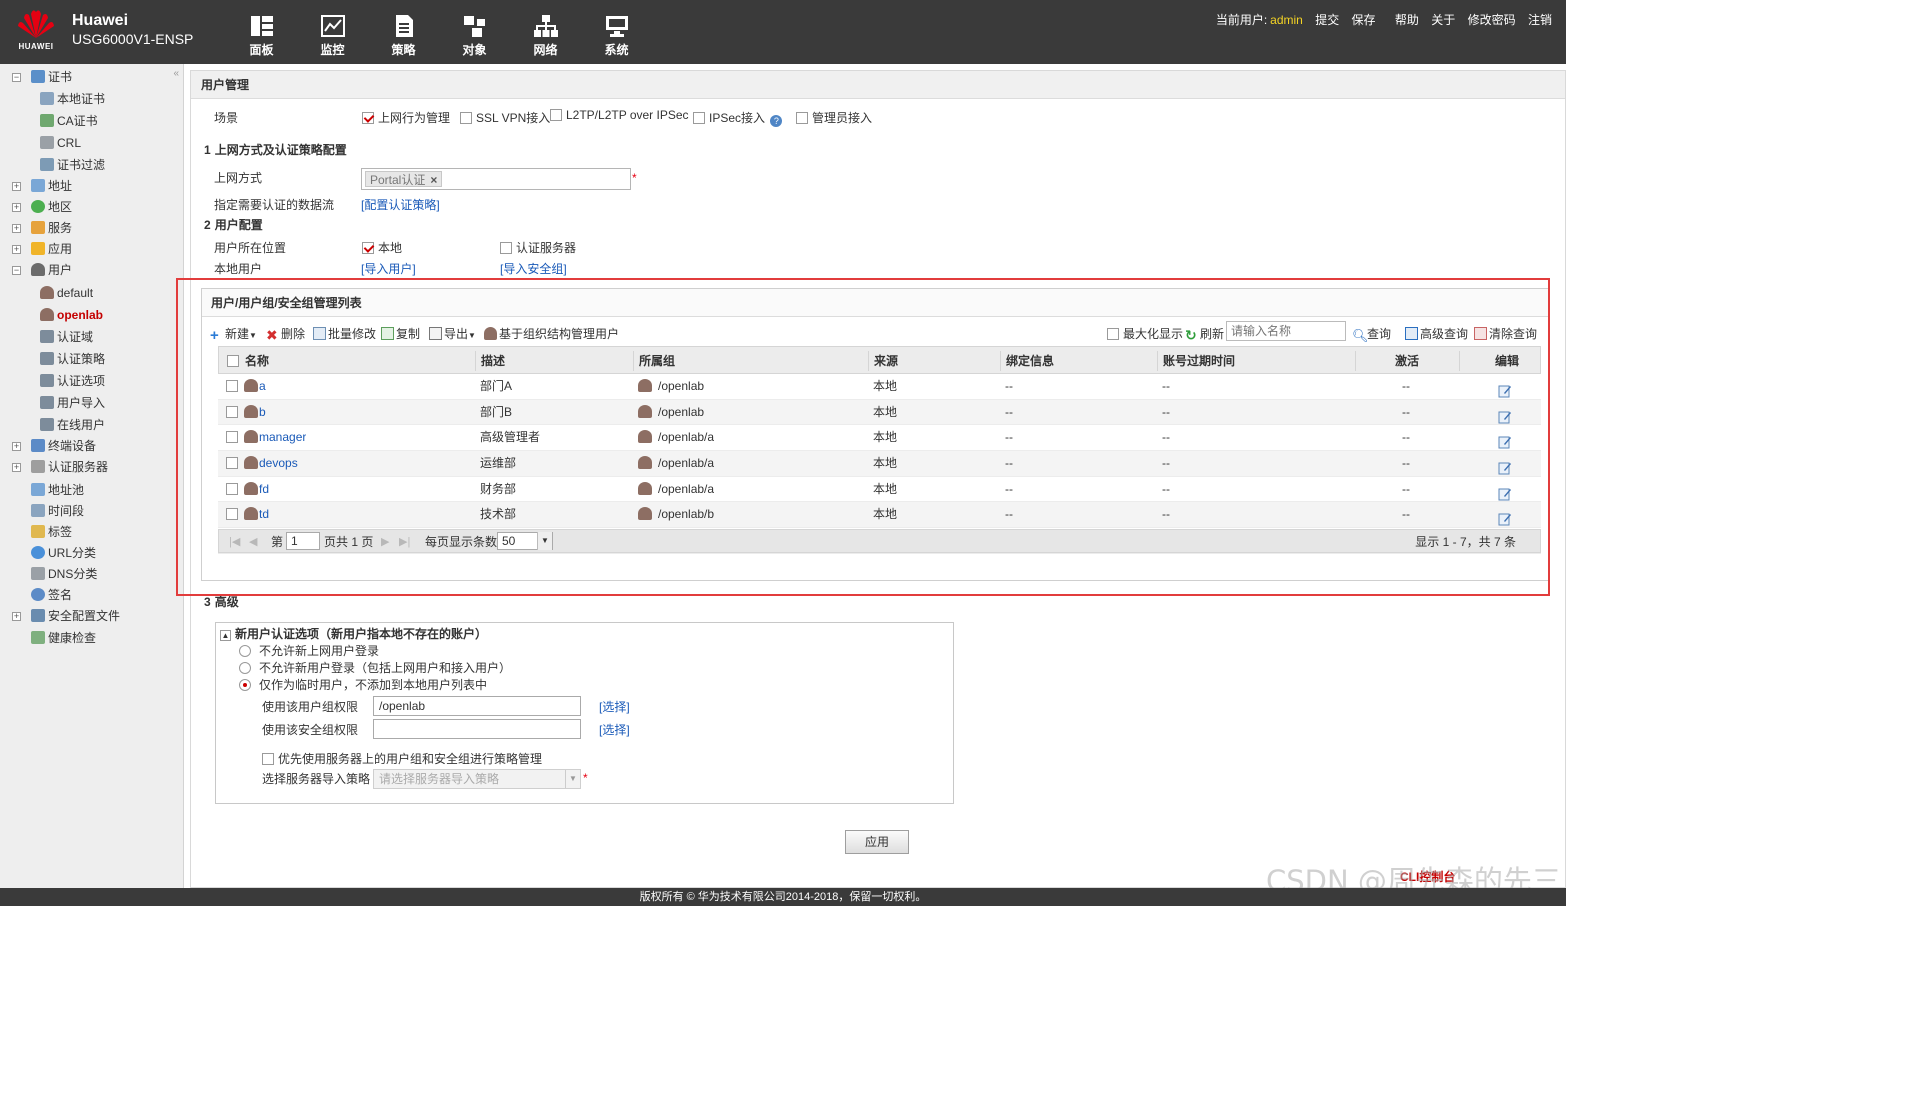  I want to click on col-group: 所属组, so click(657, 361).